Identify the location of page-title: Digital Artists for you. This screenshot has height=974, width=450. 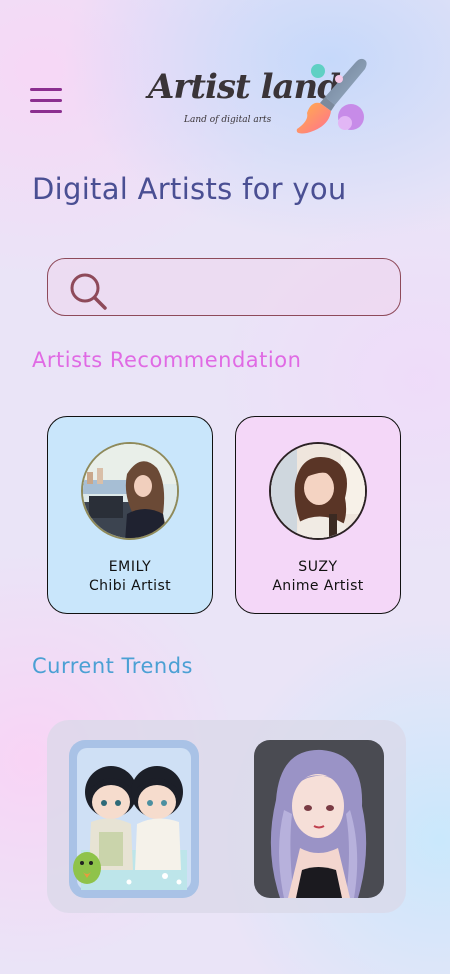
(189, 189).